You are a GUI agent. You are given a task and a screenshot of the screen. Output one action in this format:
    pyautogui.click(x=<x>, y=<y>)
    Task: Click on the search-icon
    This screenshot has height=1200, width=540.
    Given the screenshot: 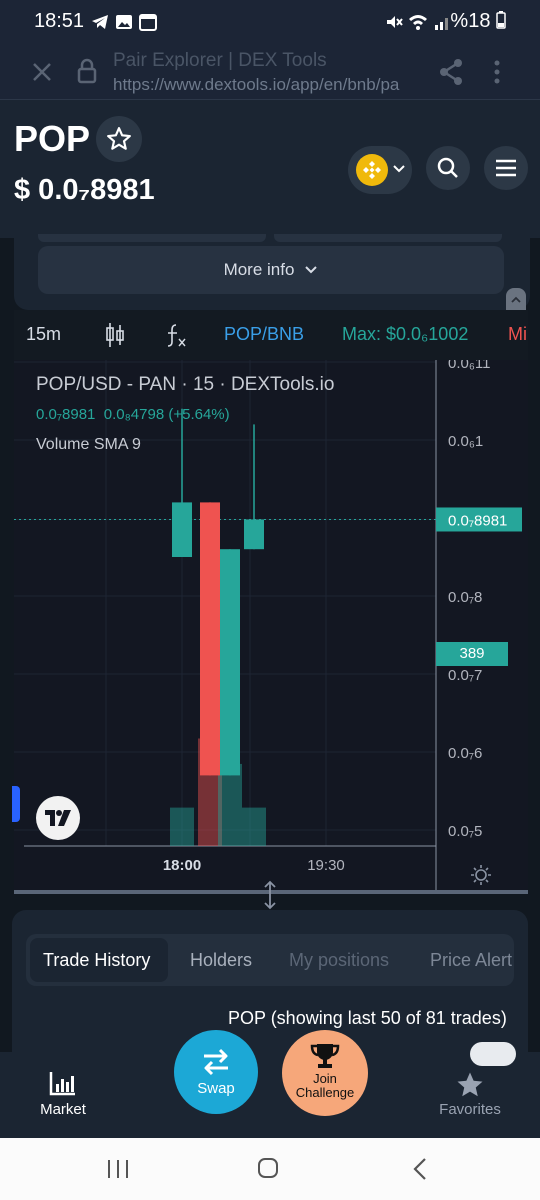 What is the action you would take?
    pyautogui.click(x=447, y=167)
    